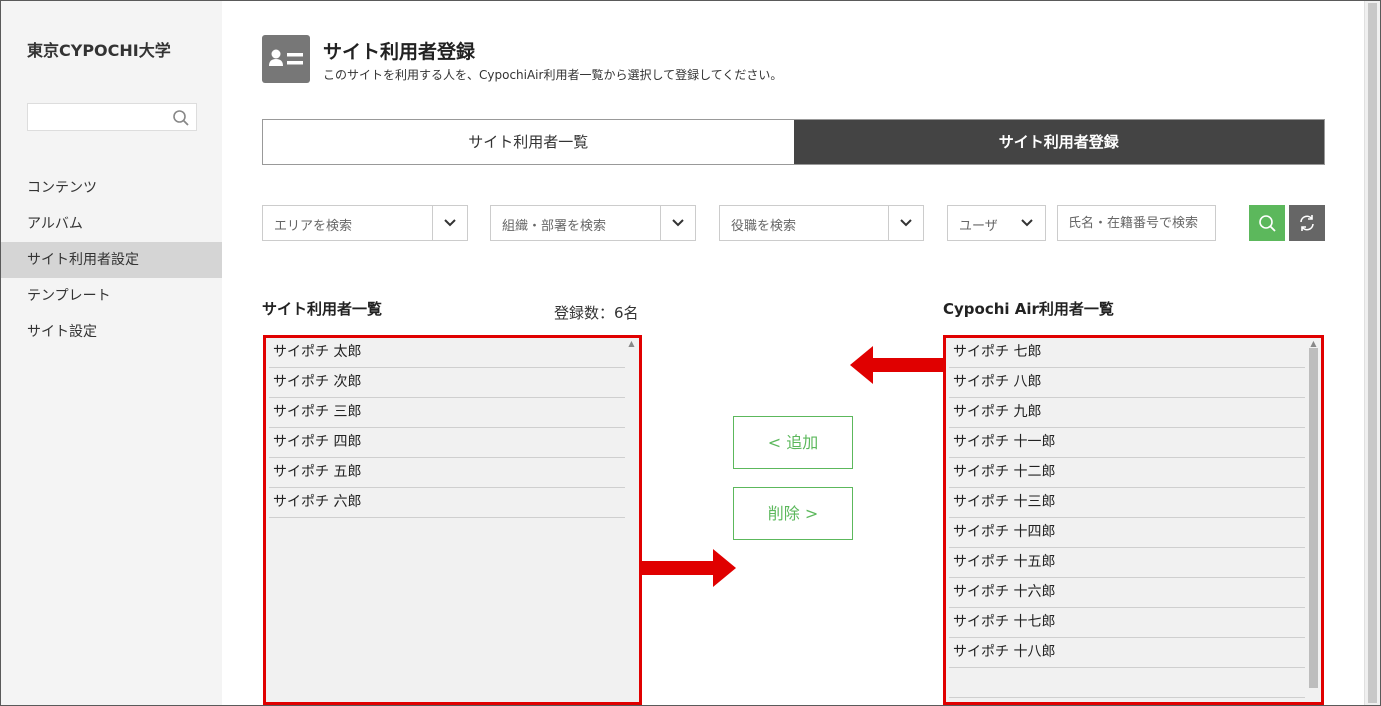 Image resolution: width=1381 pixels, height=706 pixels. What do you see at coordinates (111, 224) in the screenshot?
I see `sidebar-item-album: アルバム` at bounding box center [111, 224].